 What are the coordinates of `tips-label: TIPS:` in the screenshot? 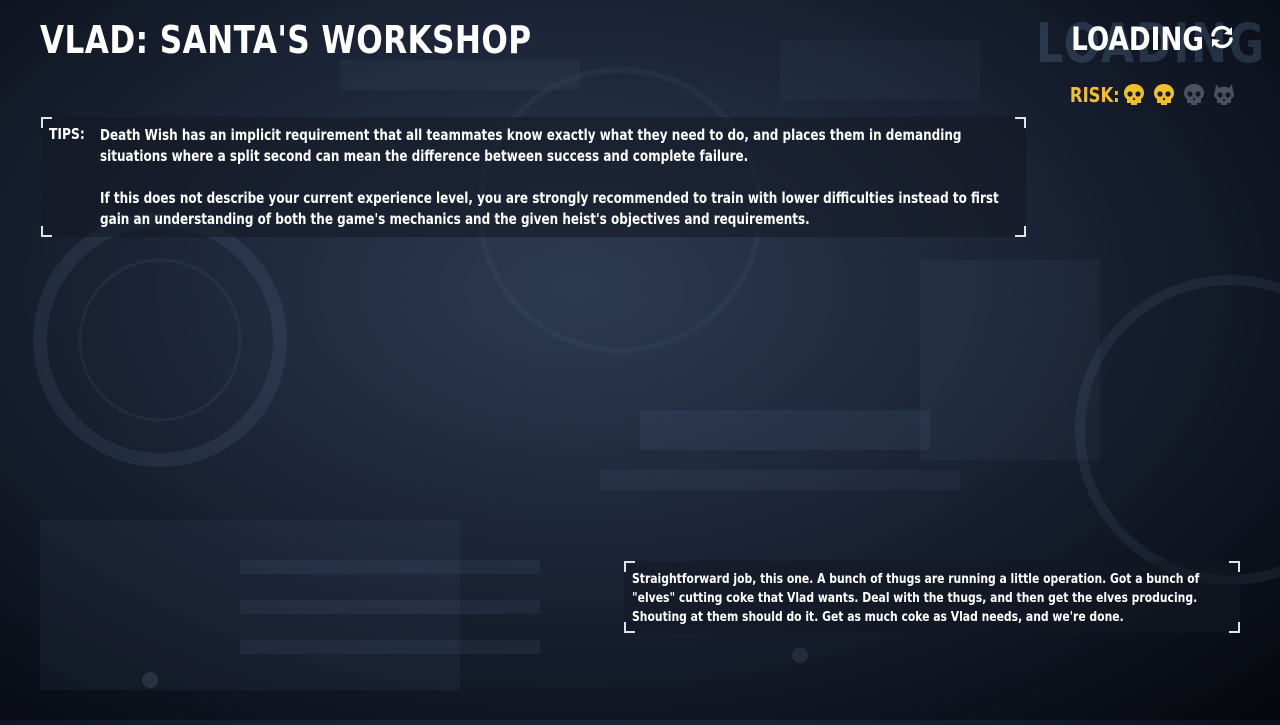 It's located at (67, 134).